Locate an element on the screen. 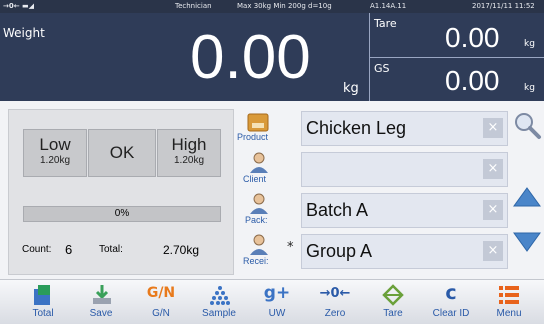  total-value: 2.70kg is located at coordinates (181, 250).